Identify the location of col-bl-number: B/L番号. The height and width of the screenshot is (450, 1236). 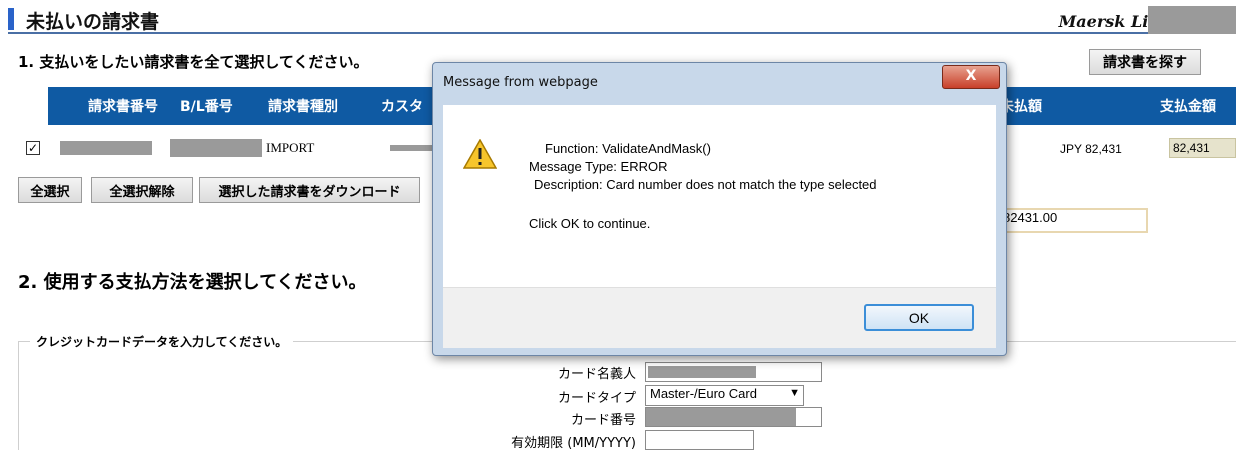
(206, 106).